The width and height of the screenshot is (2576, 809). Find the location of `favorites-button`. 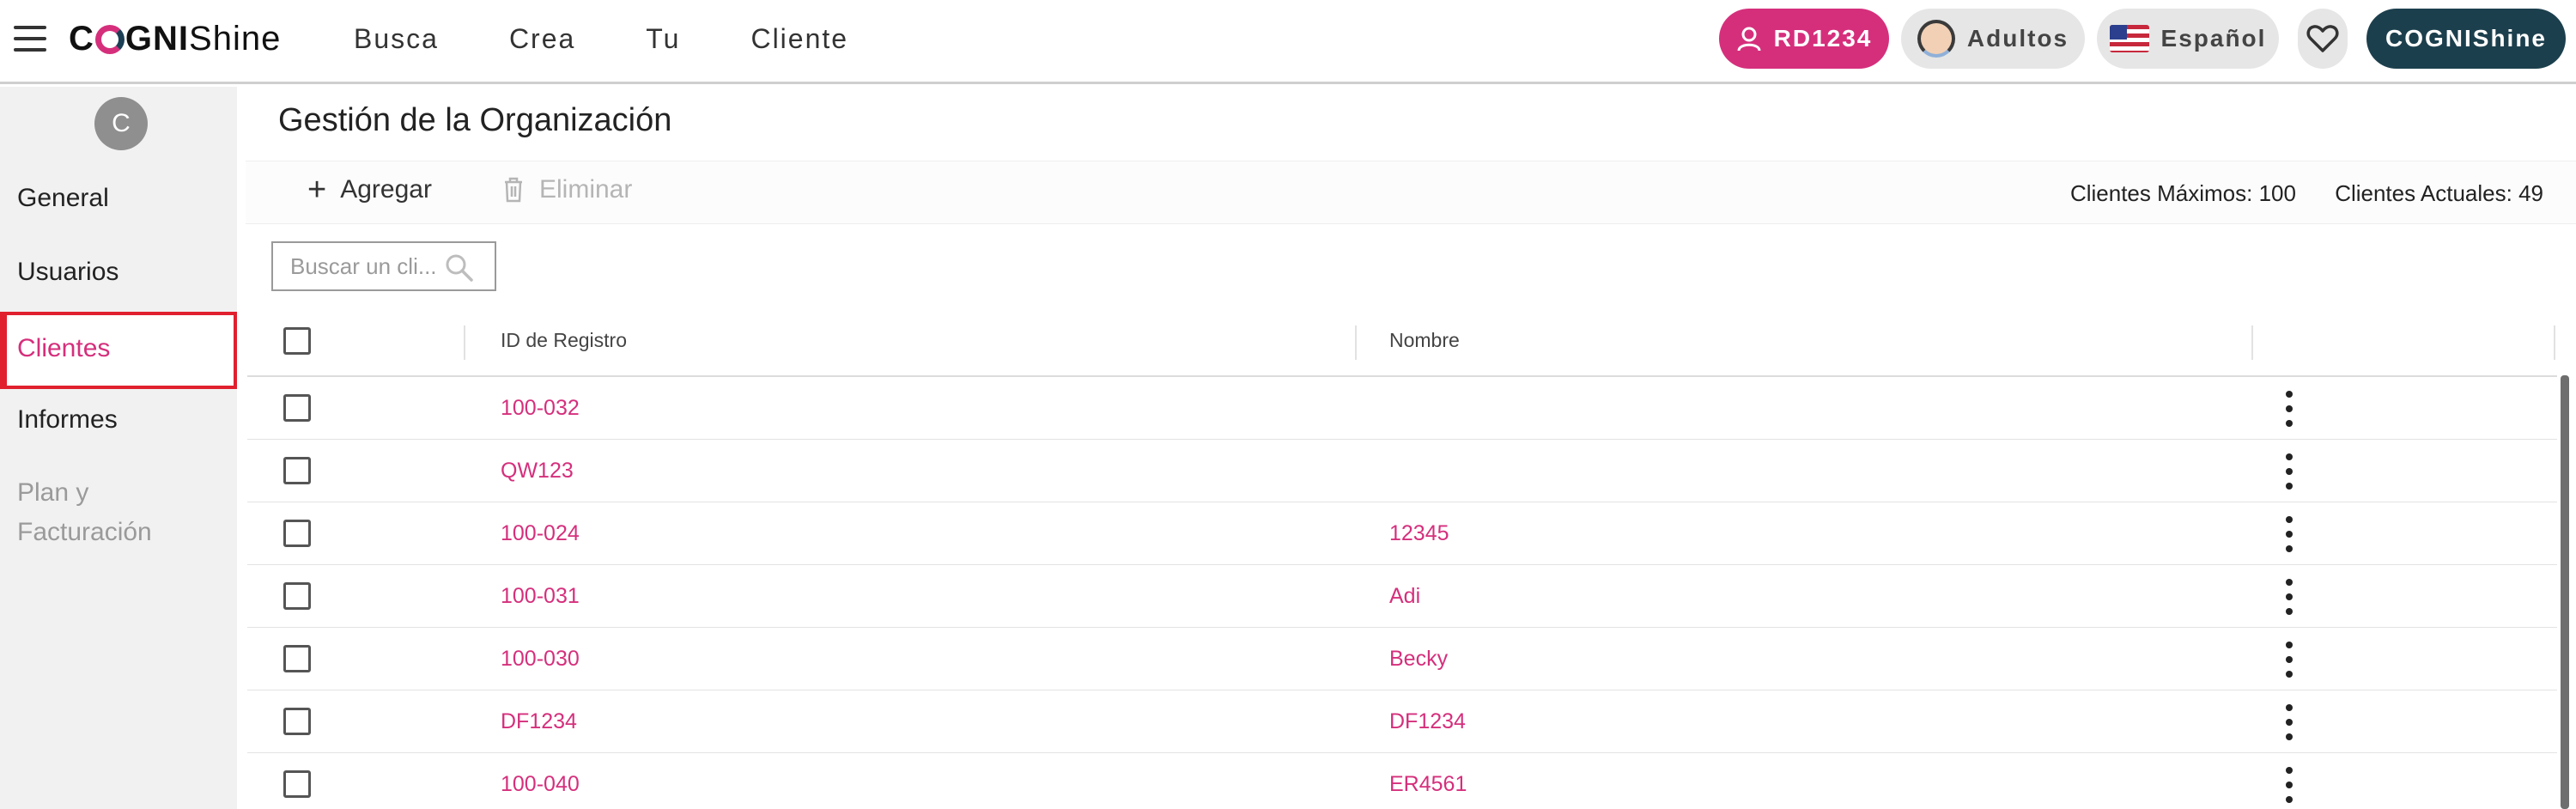

favorites-button is located at coordinates (2323, 39).